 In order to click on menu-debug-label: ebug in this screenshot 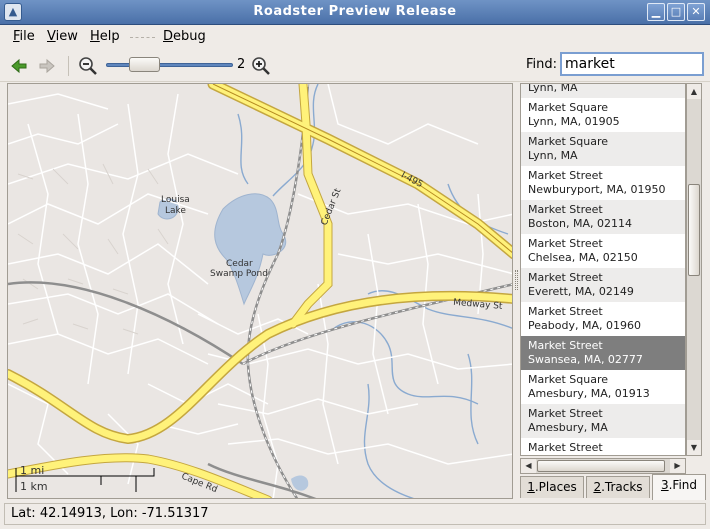, I will do `click(189, 36)`.